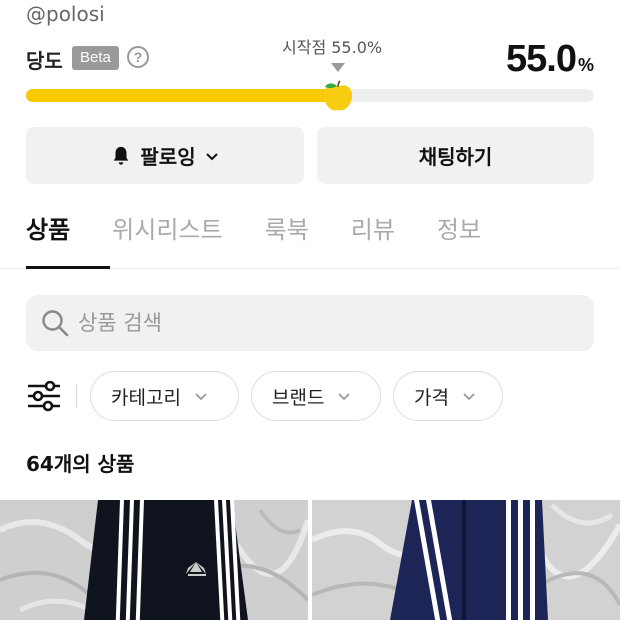 This screenshot has width=620, height=620. I want to click on filter-brand: 브랜드, so click(316, 396).